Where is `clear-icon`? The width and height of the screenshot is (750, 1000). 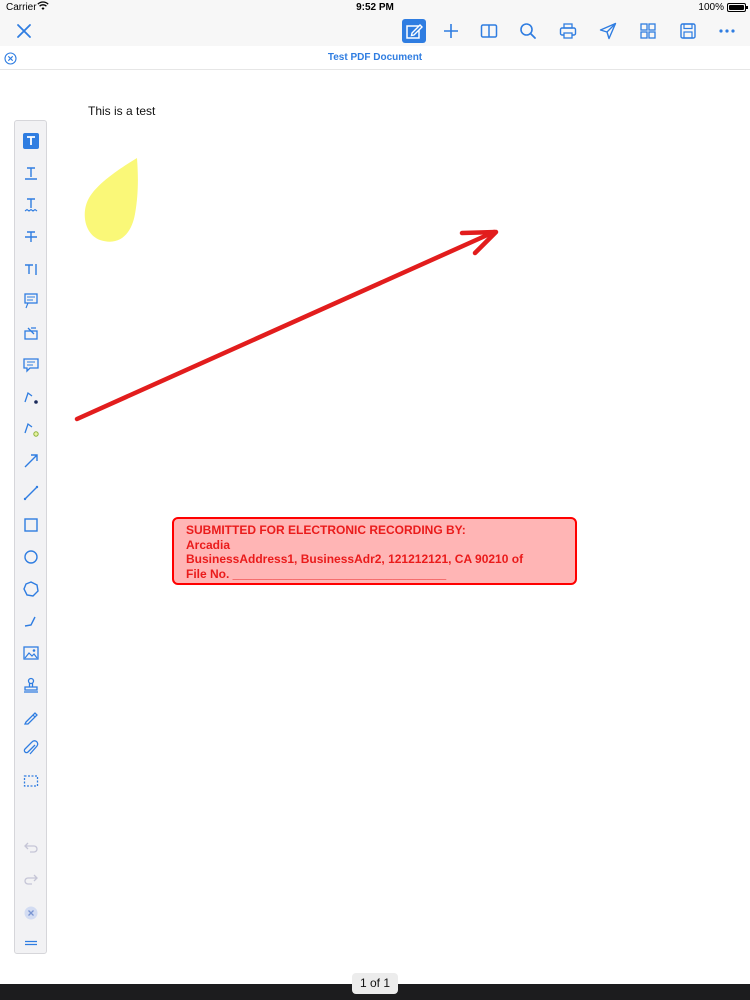
clear-icon is located at coordinates (31, 913).